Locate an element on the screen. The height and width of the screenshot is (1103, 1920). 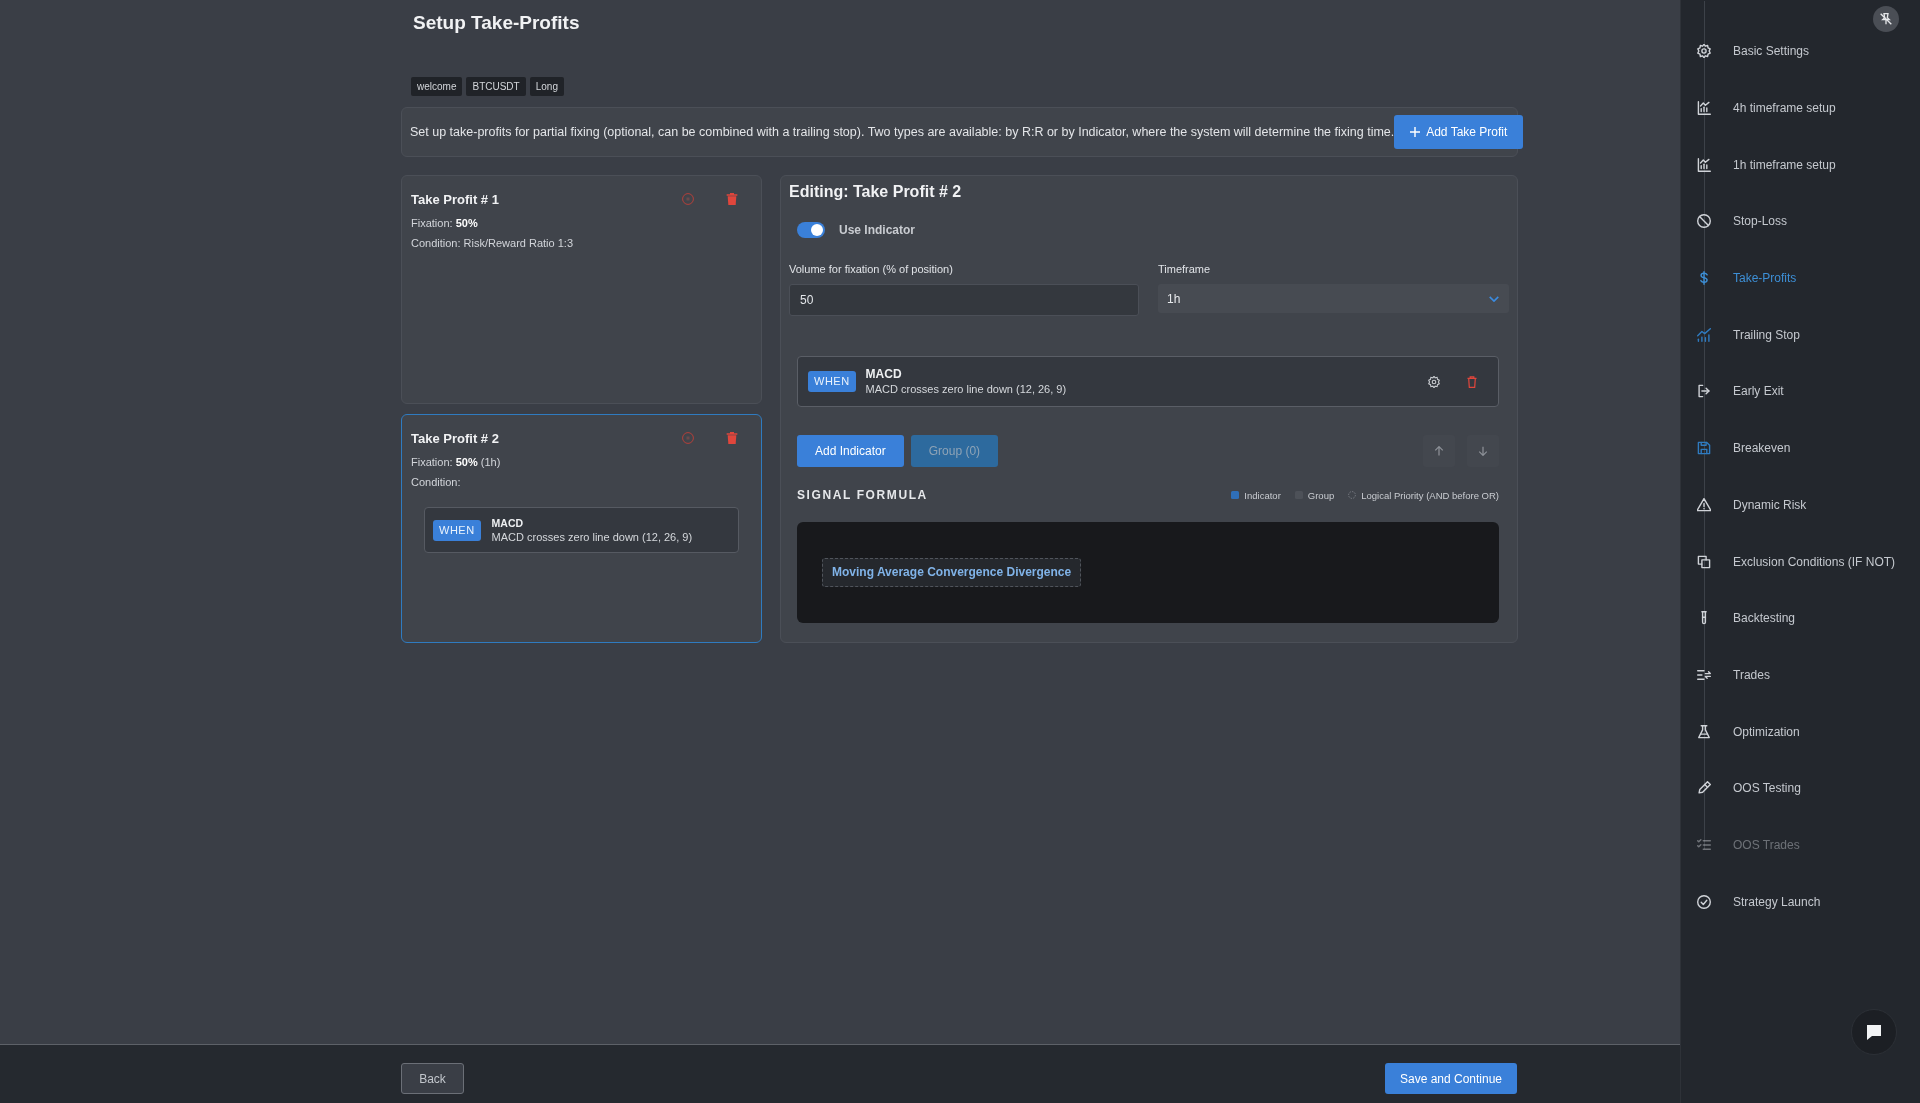
toggle-label: Use Indicator is located at coordinates (877, 230).